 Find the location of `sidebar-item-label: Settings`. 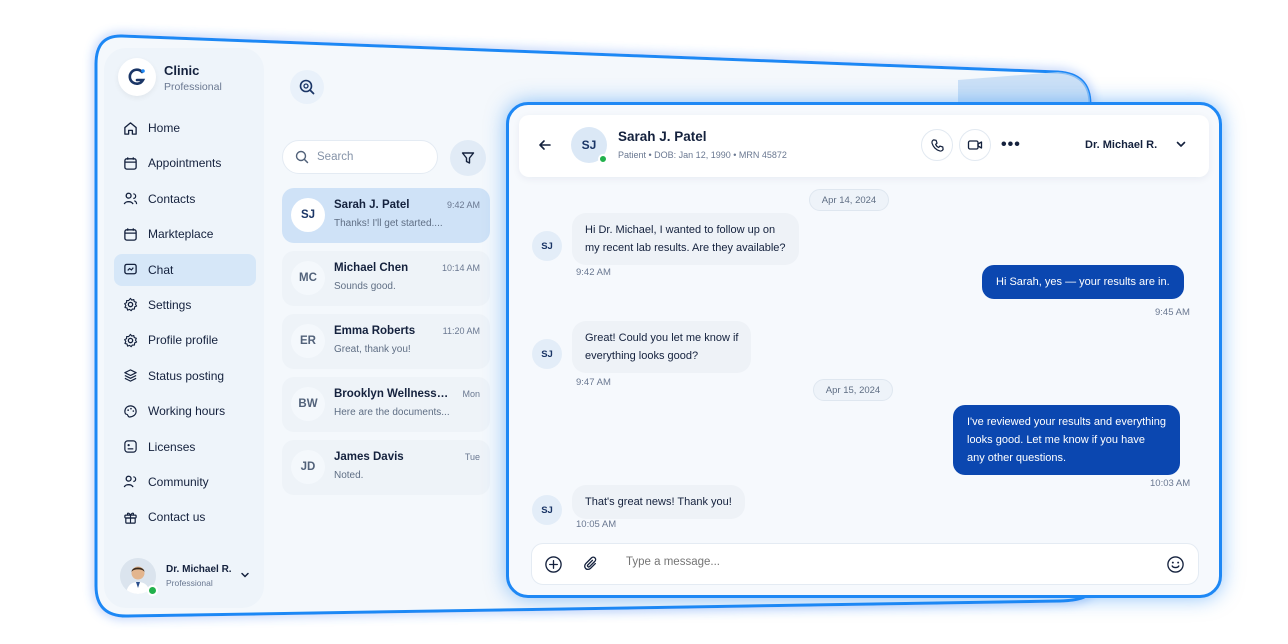

sidebar-item-label: Settings is located at coordinates (170, 304).